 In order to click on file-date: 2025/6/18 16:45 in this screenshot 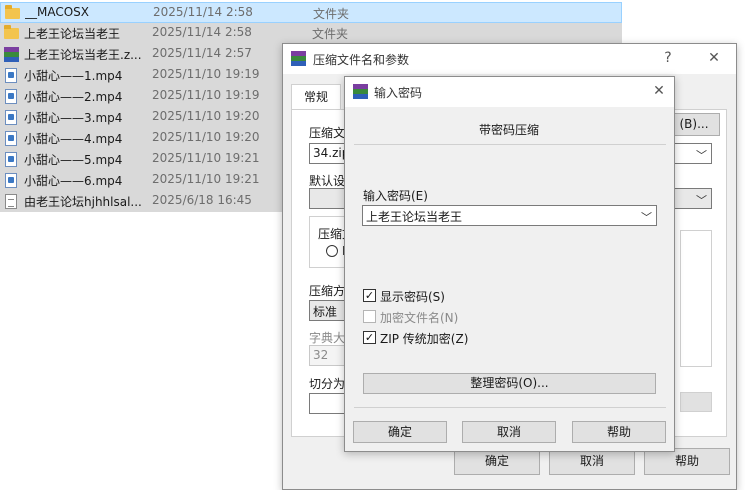, I will do `click(202, 200)`.